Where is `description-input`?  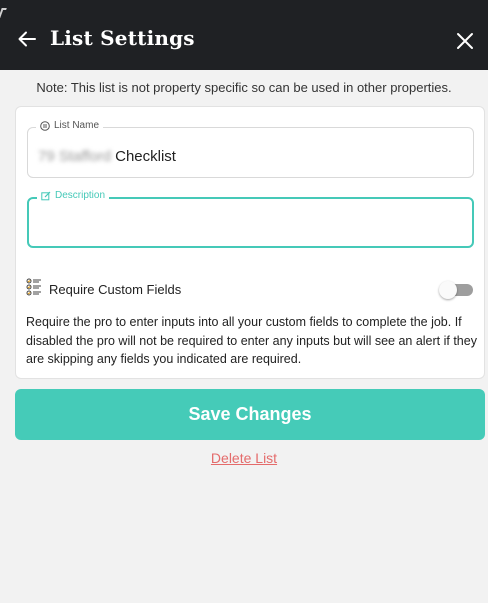
description-input is located at coordinates (249, 227).